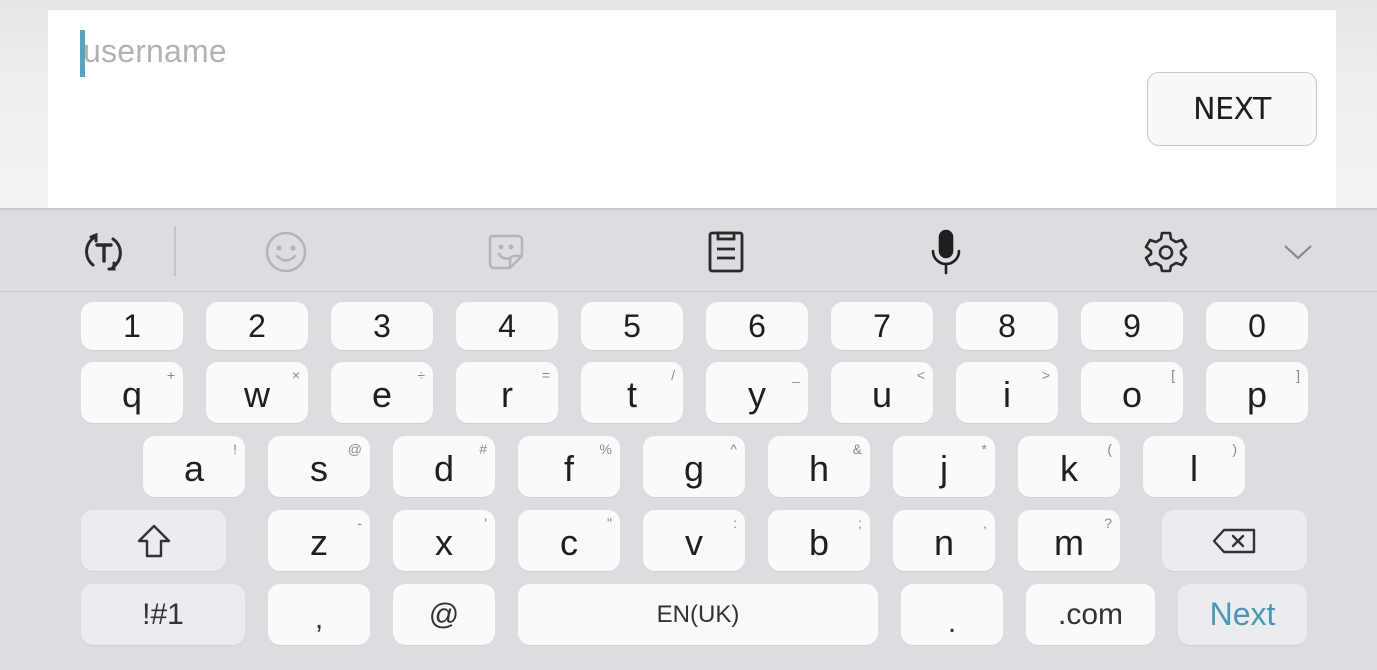 The height and width of the screenshot is (670, 1377). I want to click on key-v: v:, so click(694, 540).